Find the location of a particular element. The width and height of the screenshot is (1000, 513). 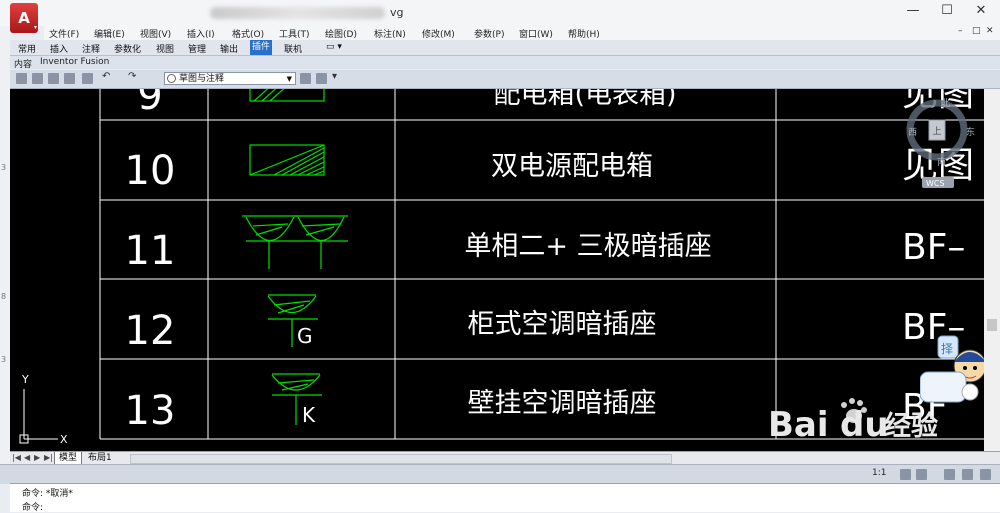

chevron-down-icon: ▾ is located at coordinates (35, 27).